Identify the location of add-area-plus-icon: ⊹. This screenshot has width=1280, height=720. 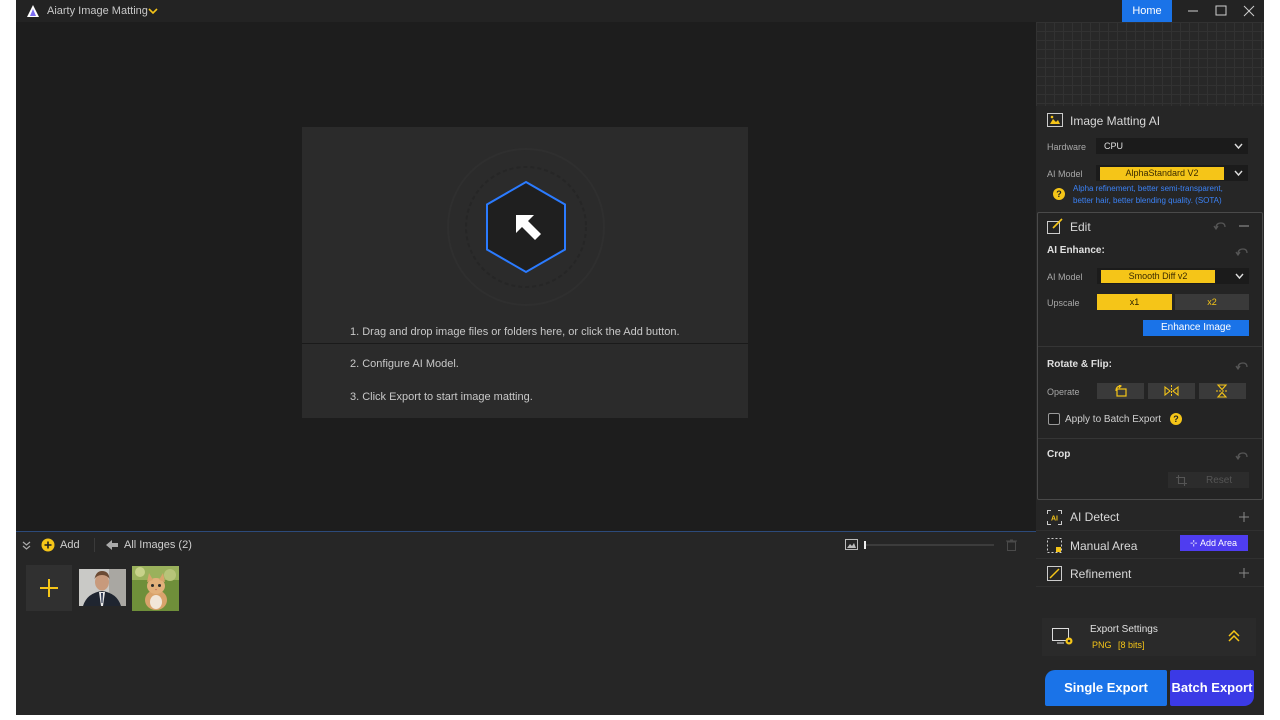
(1194, 543).